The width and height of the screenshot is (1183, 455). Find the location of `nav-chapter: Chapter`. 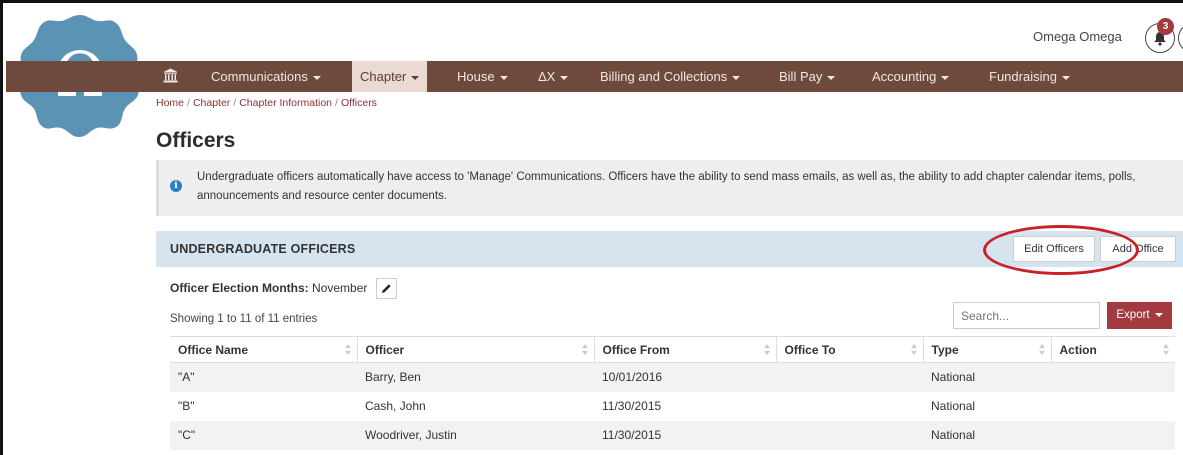

nav-chapter: Chapter is located at coordinates (390, 76).